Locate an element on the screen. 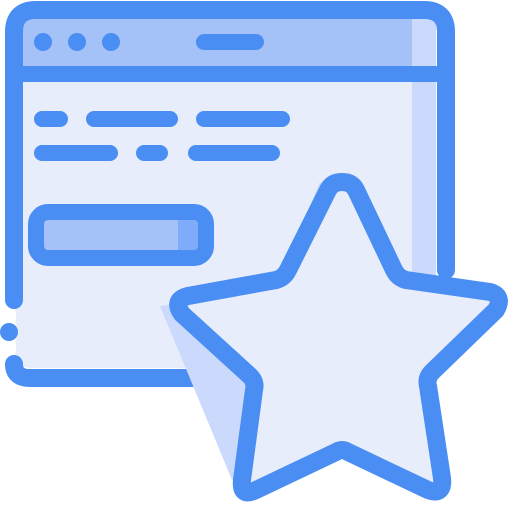  page-button is located at coordinates (121, 235).